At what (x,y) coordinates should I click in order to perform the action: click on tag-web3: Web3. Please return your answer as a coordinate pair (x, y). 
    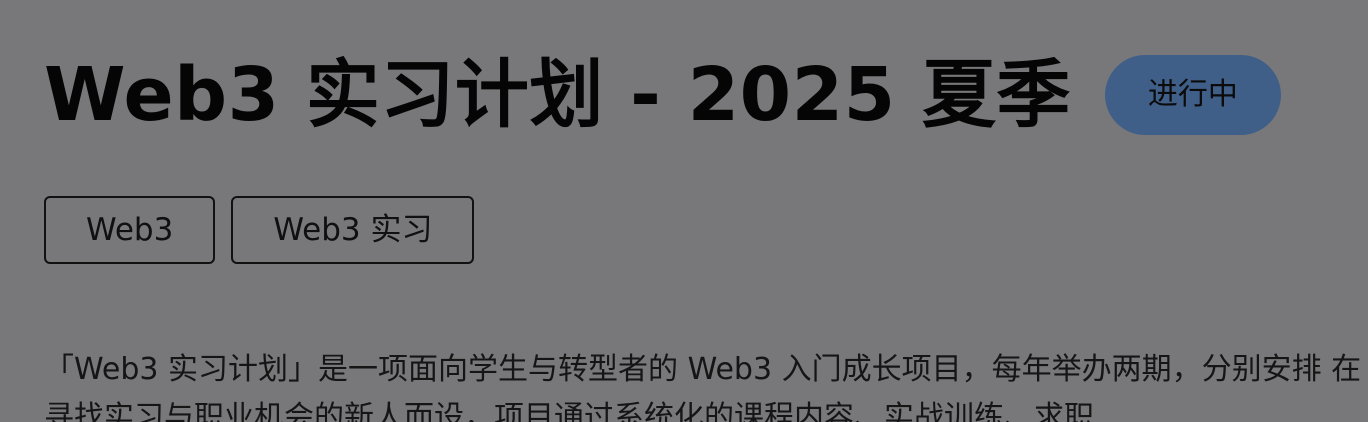
    Looking at the image, I should click on (130, 230).